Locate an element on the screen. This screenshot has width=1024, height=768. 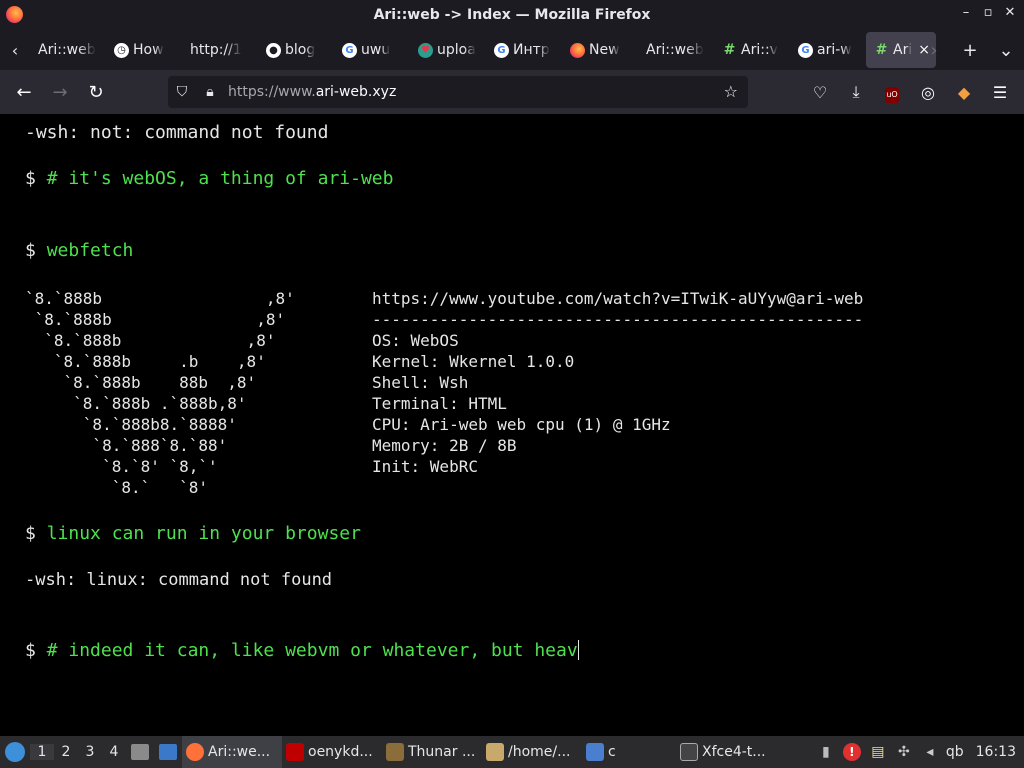
tab: G Интр is located at coordinates (524, 50).